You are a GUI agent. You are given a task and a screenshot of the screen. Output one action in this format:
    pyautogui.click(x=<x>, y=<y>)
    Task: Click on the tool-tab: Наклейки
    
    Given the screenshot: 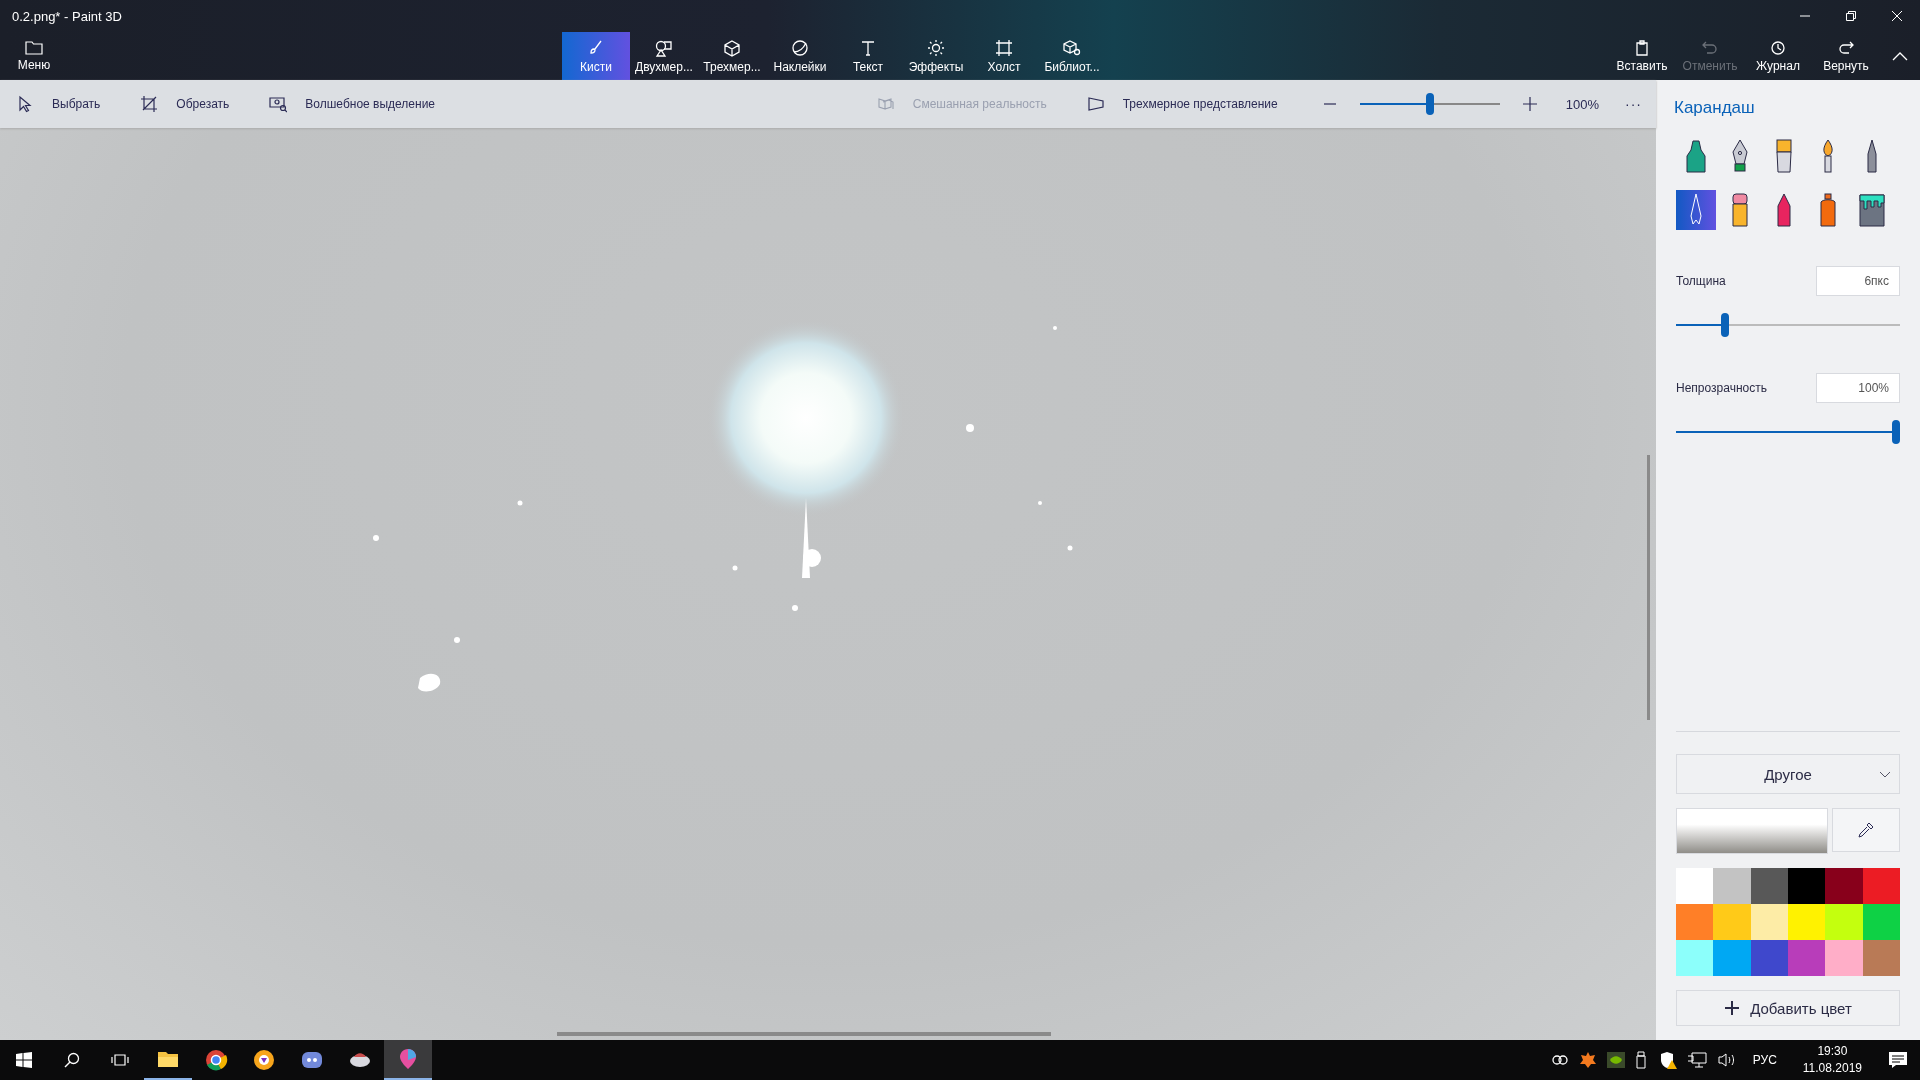 What is the action you would take?
    pyautogui.click(x=800, y=56)
    